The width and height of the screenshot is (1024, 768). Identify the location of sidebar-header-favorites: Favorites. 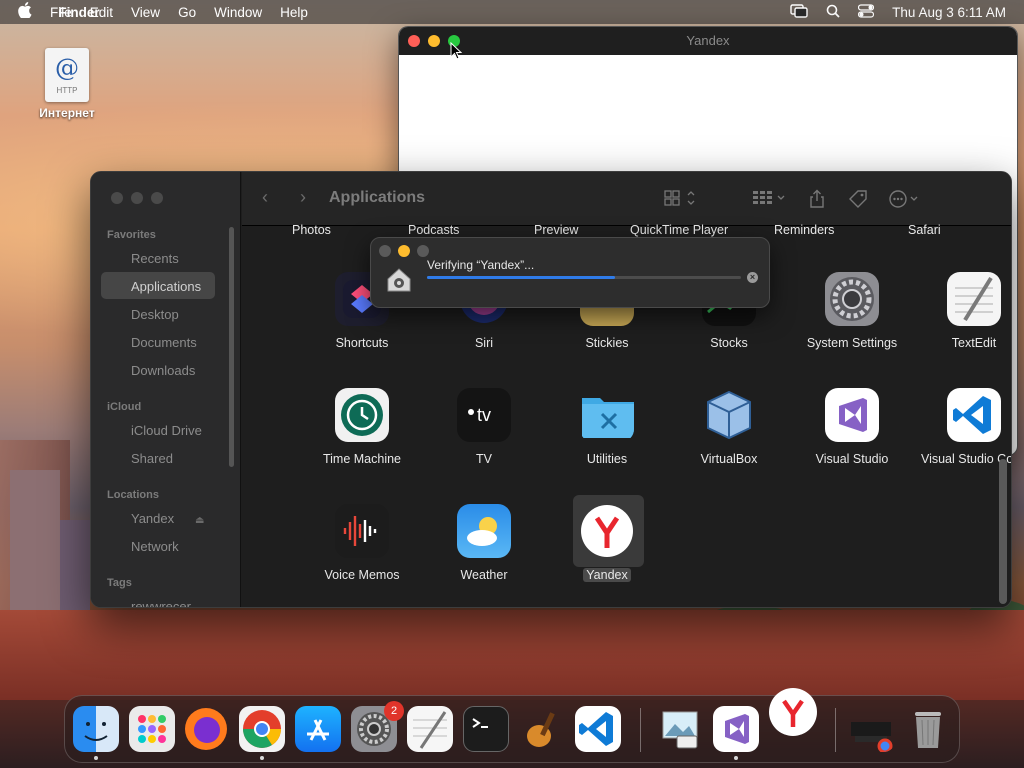
(131, 235).